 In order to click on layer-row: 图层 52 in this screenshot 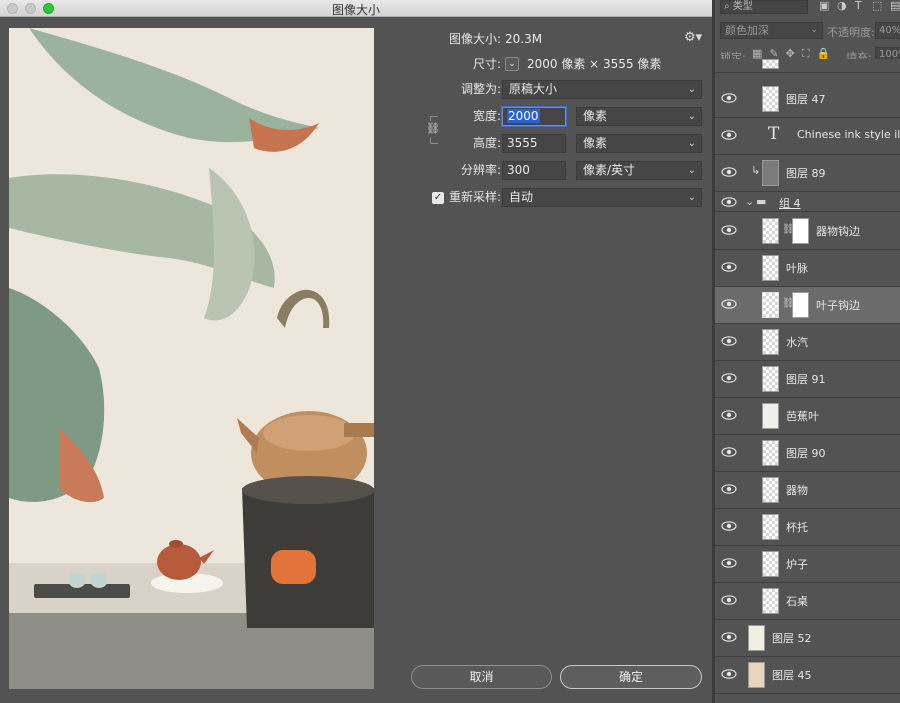, I will do `click(807, 638)`.